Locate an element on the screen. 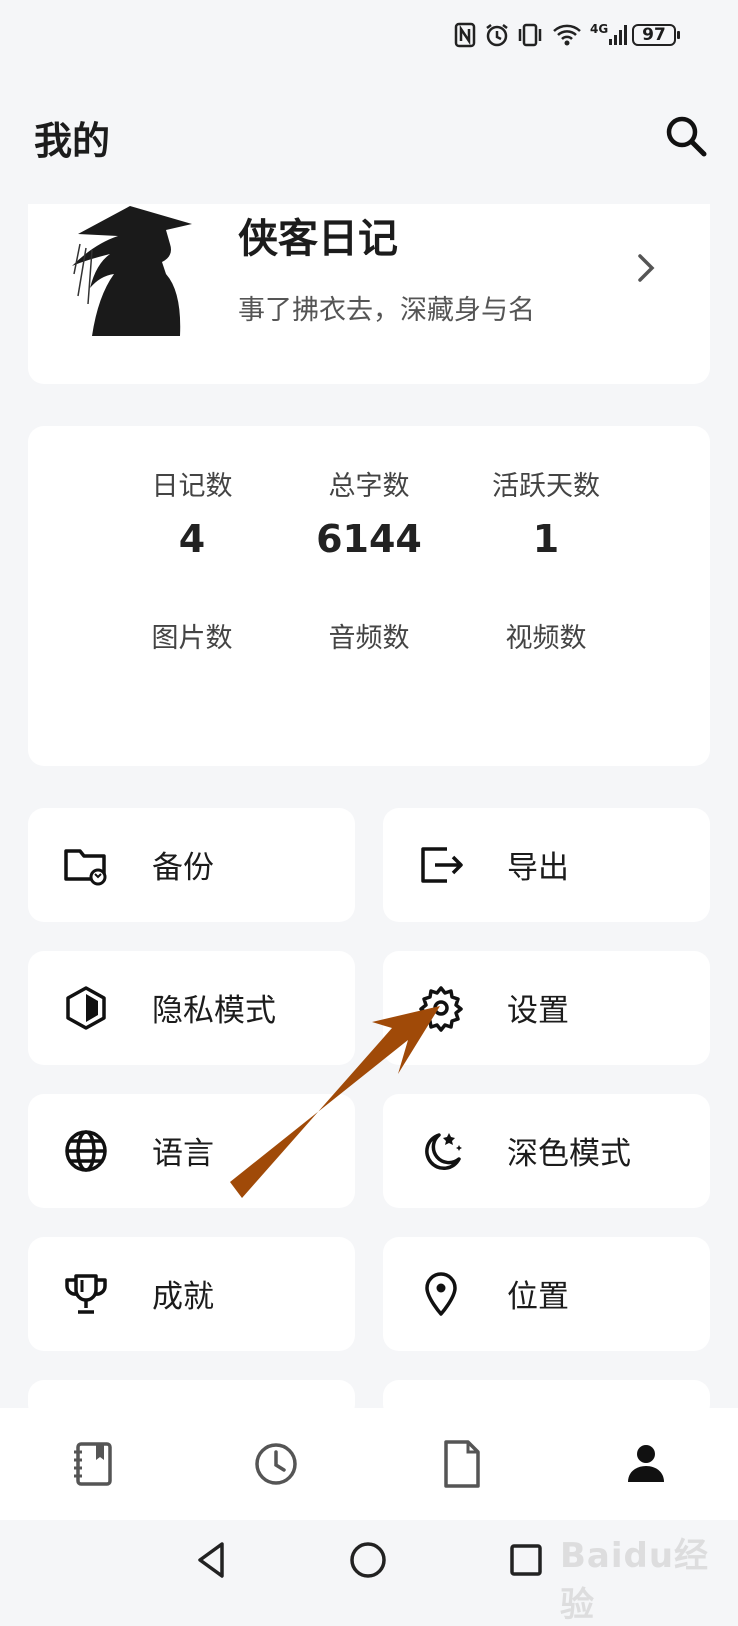  menu-export: 导出 is located at coordinates (546, 865).